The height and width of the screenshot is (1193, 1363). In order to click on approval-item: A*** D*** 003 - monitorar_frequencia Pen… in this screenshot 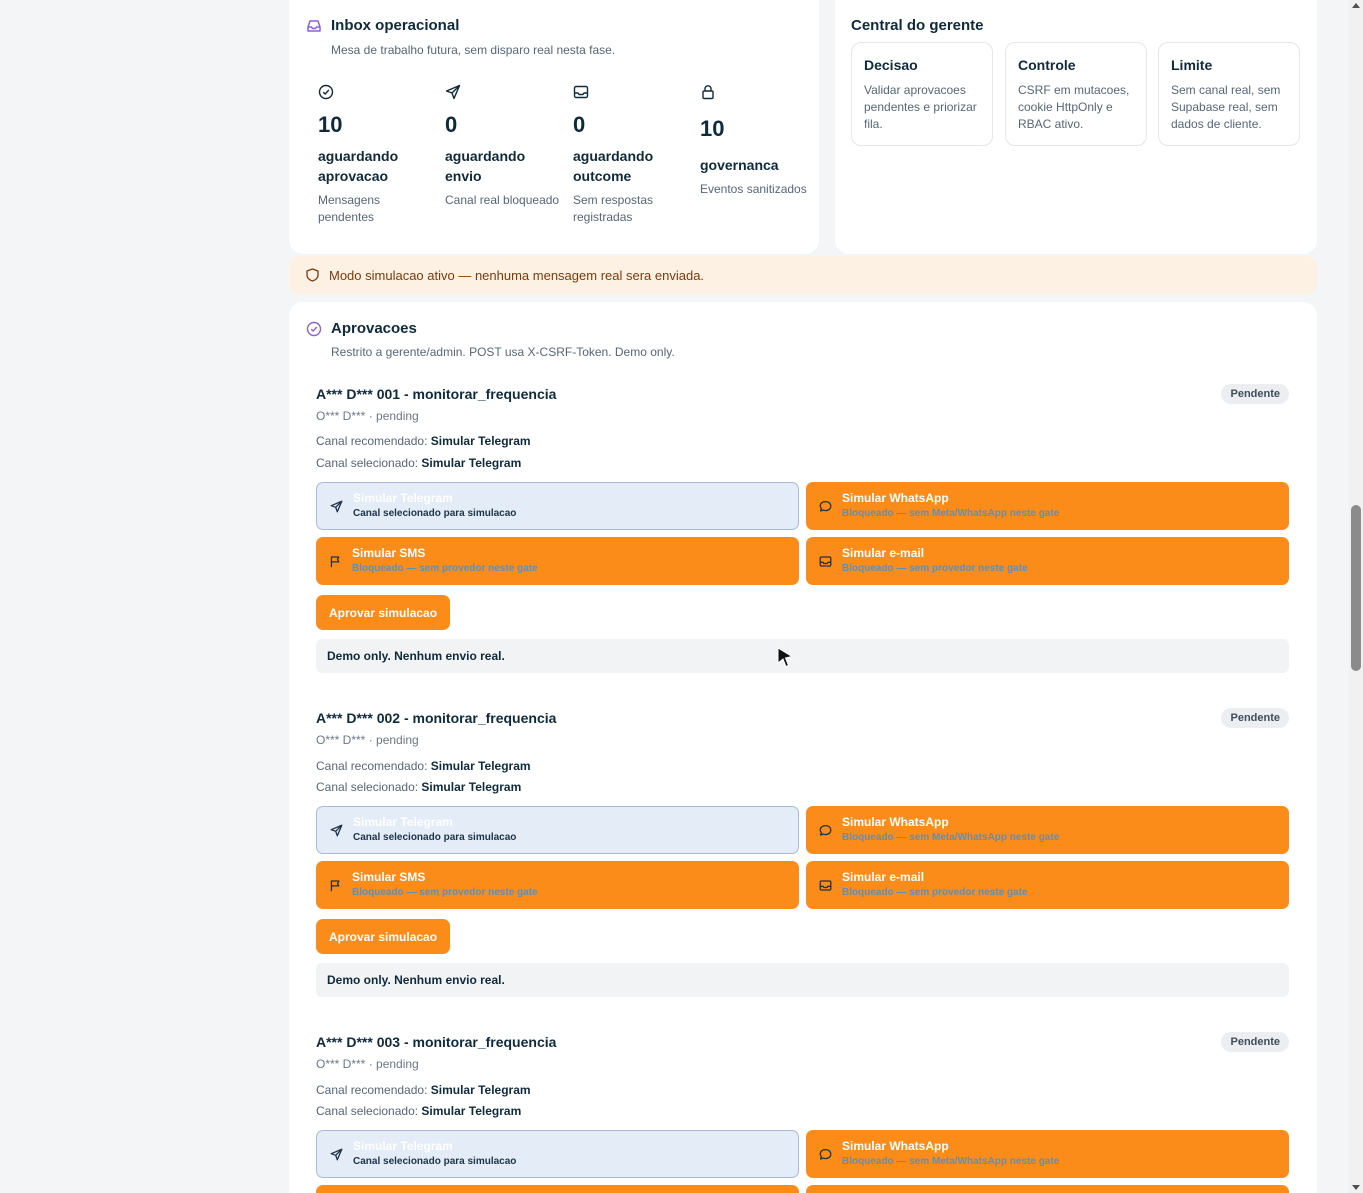, I will do `click(802, 1112)`.